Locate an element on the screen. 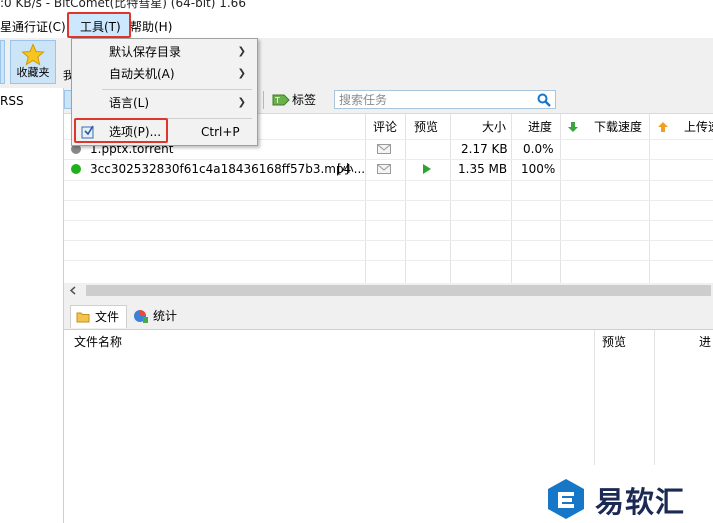 The height and width of the screenshot is (523, 713). sidebar: RSS is located at coordinates (32, 305).